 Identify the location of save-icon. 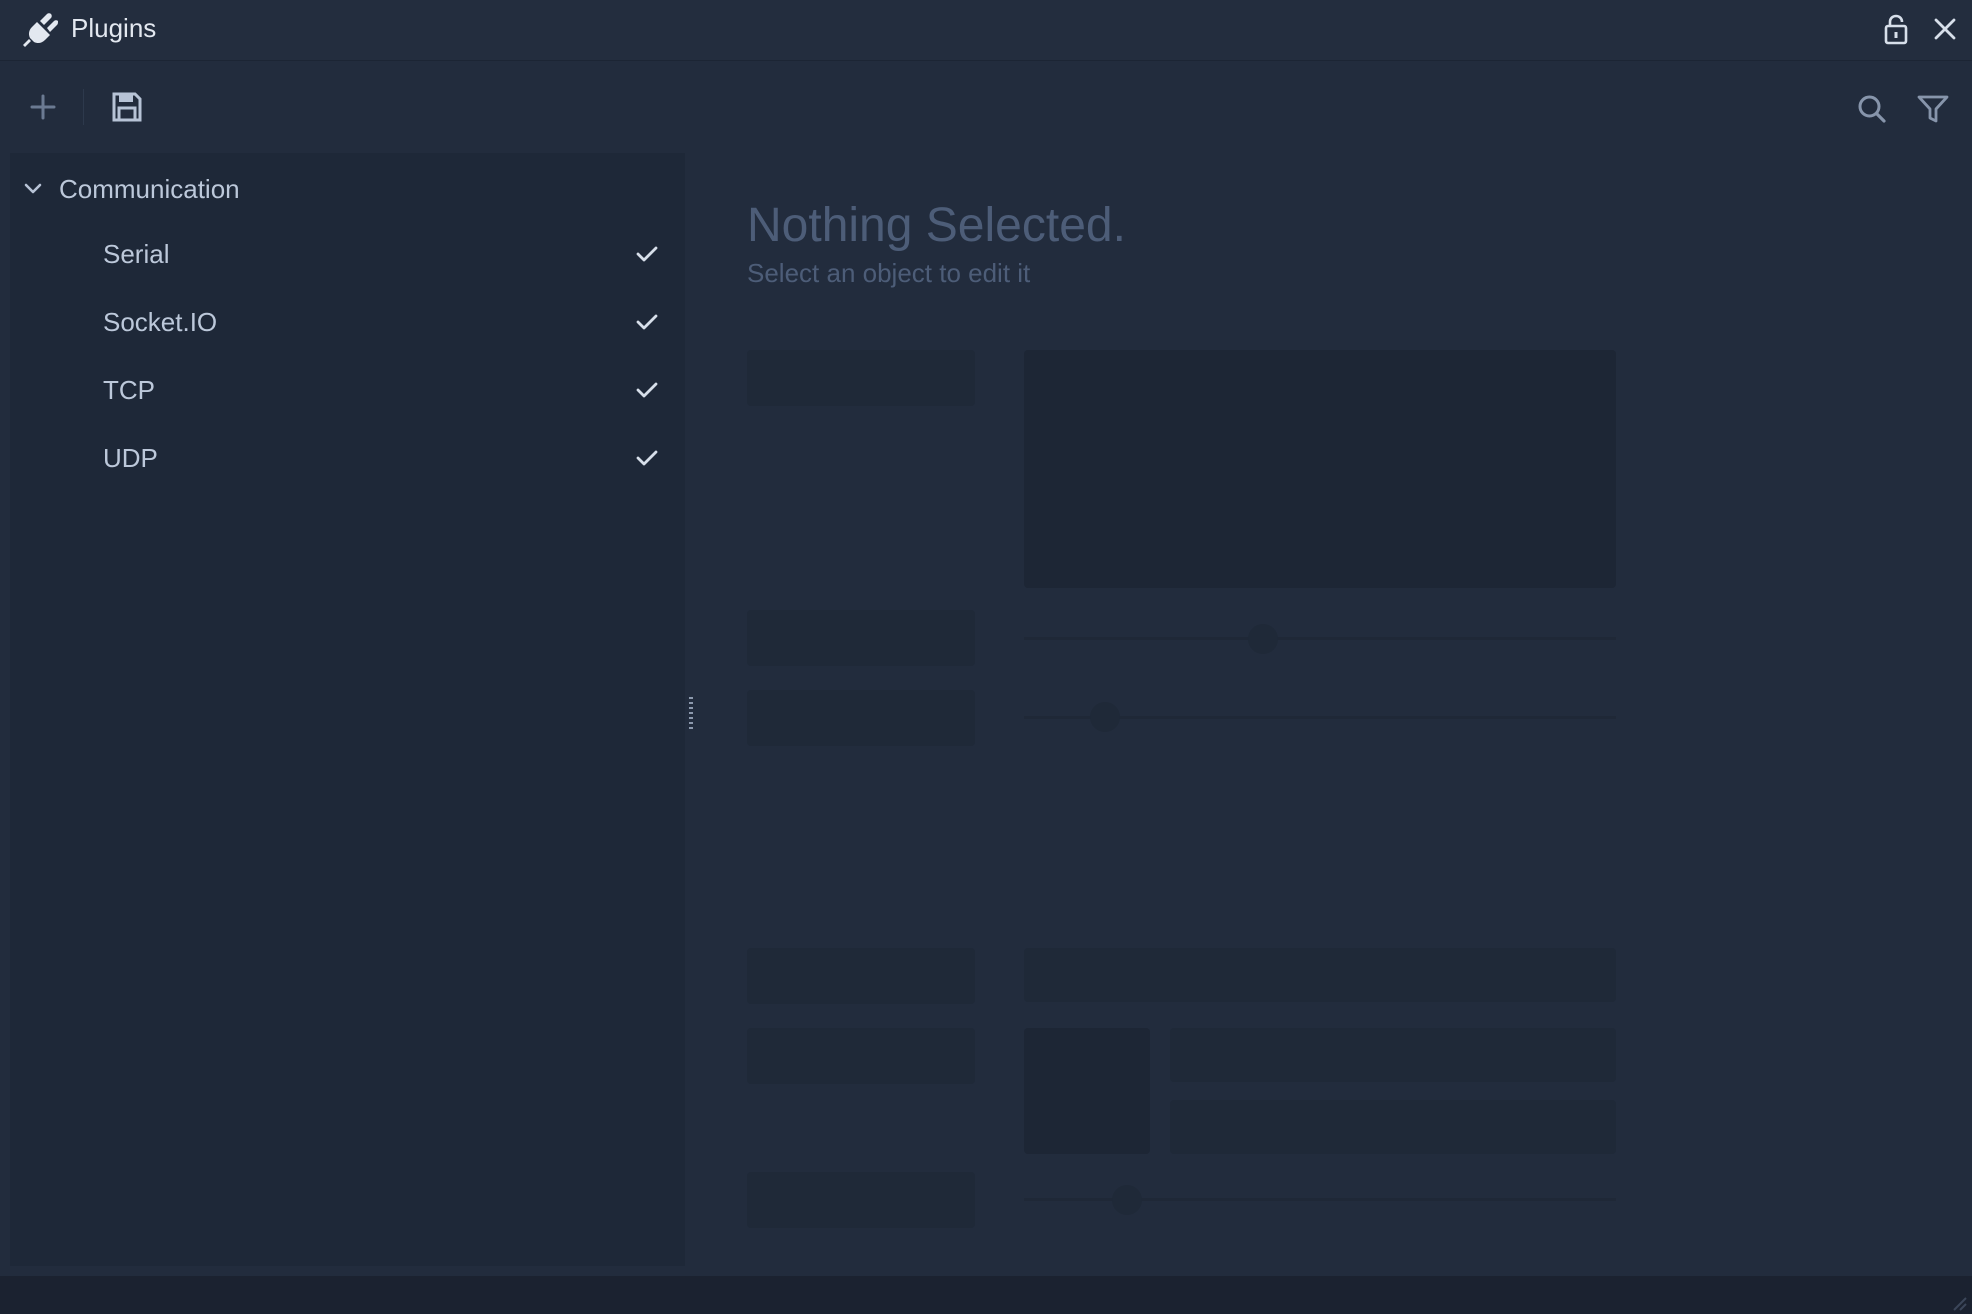
(127, 107).